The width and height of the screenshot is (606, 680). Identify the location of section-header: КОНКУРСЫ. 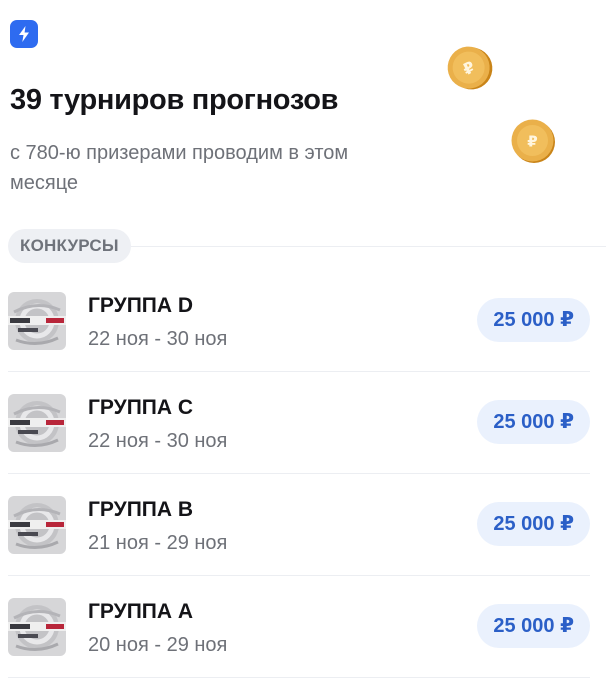
(307, 246).